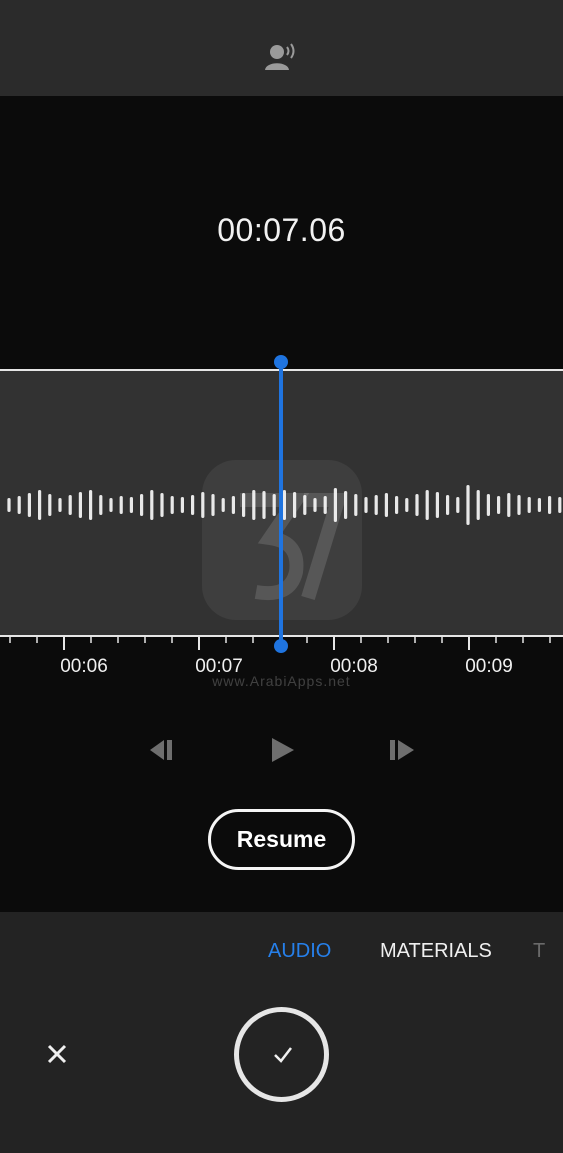 Image resolution: width=563 pixels, height=1153 pixels. I want to click on elapsed-time: 00:07.06, so click(281, 230).